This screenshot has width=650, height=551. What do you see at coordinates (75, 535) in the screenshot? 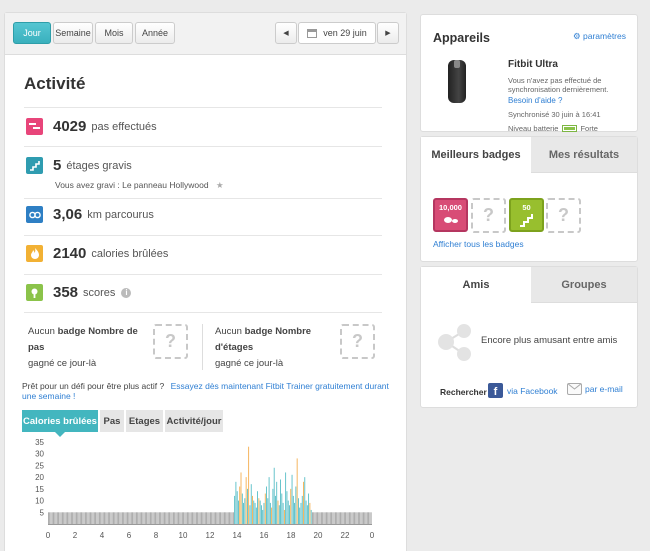
I see `x-tick-label: 2` at bounding box center [75, 535].